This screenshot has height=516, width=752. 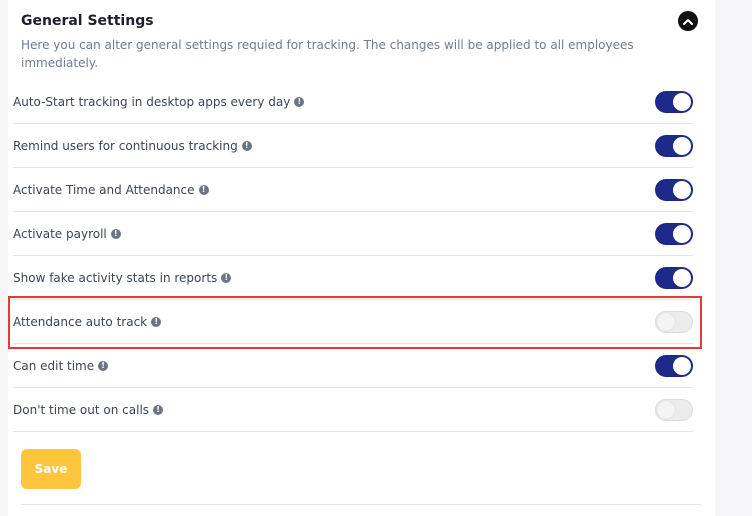 I want to click on toggle-payroll, so click(x=674, y=233).